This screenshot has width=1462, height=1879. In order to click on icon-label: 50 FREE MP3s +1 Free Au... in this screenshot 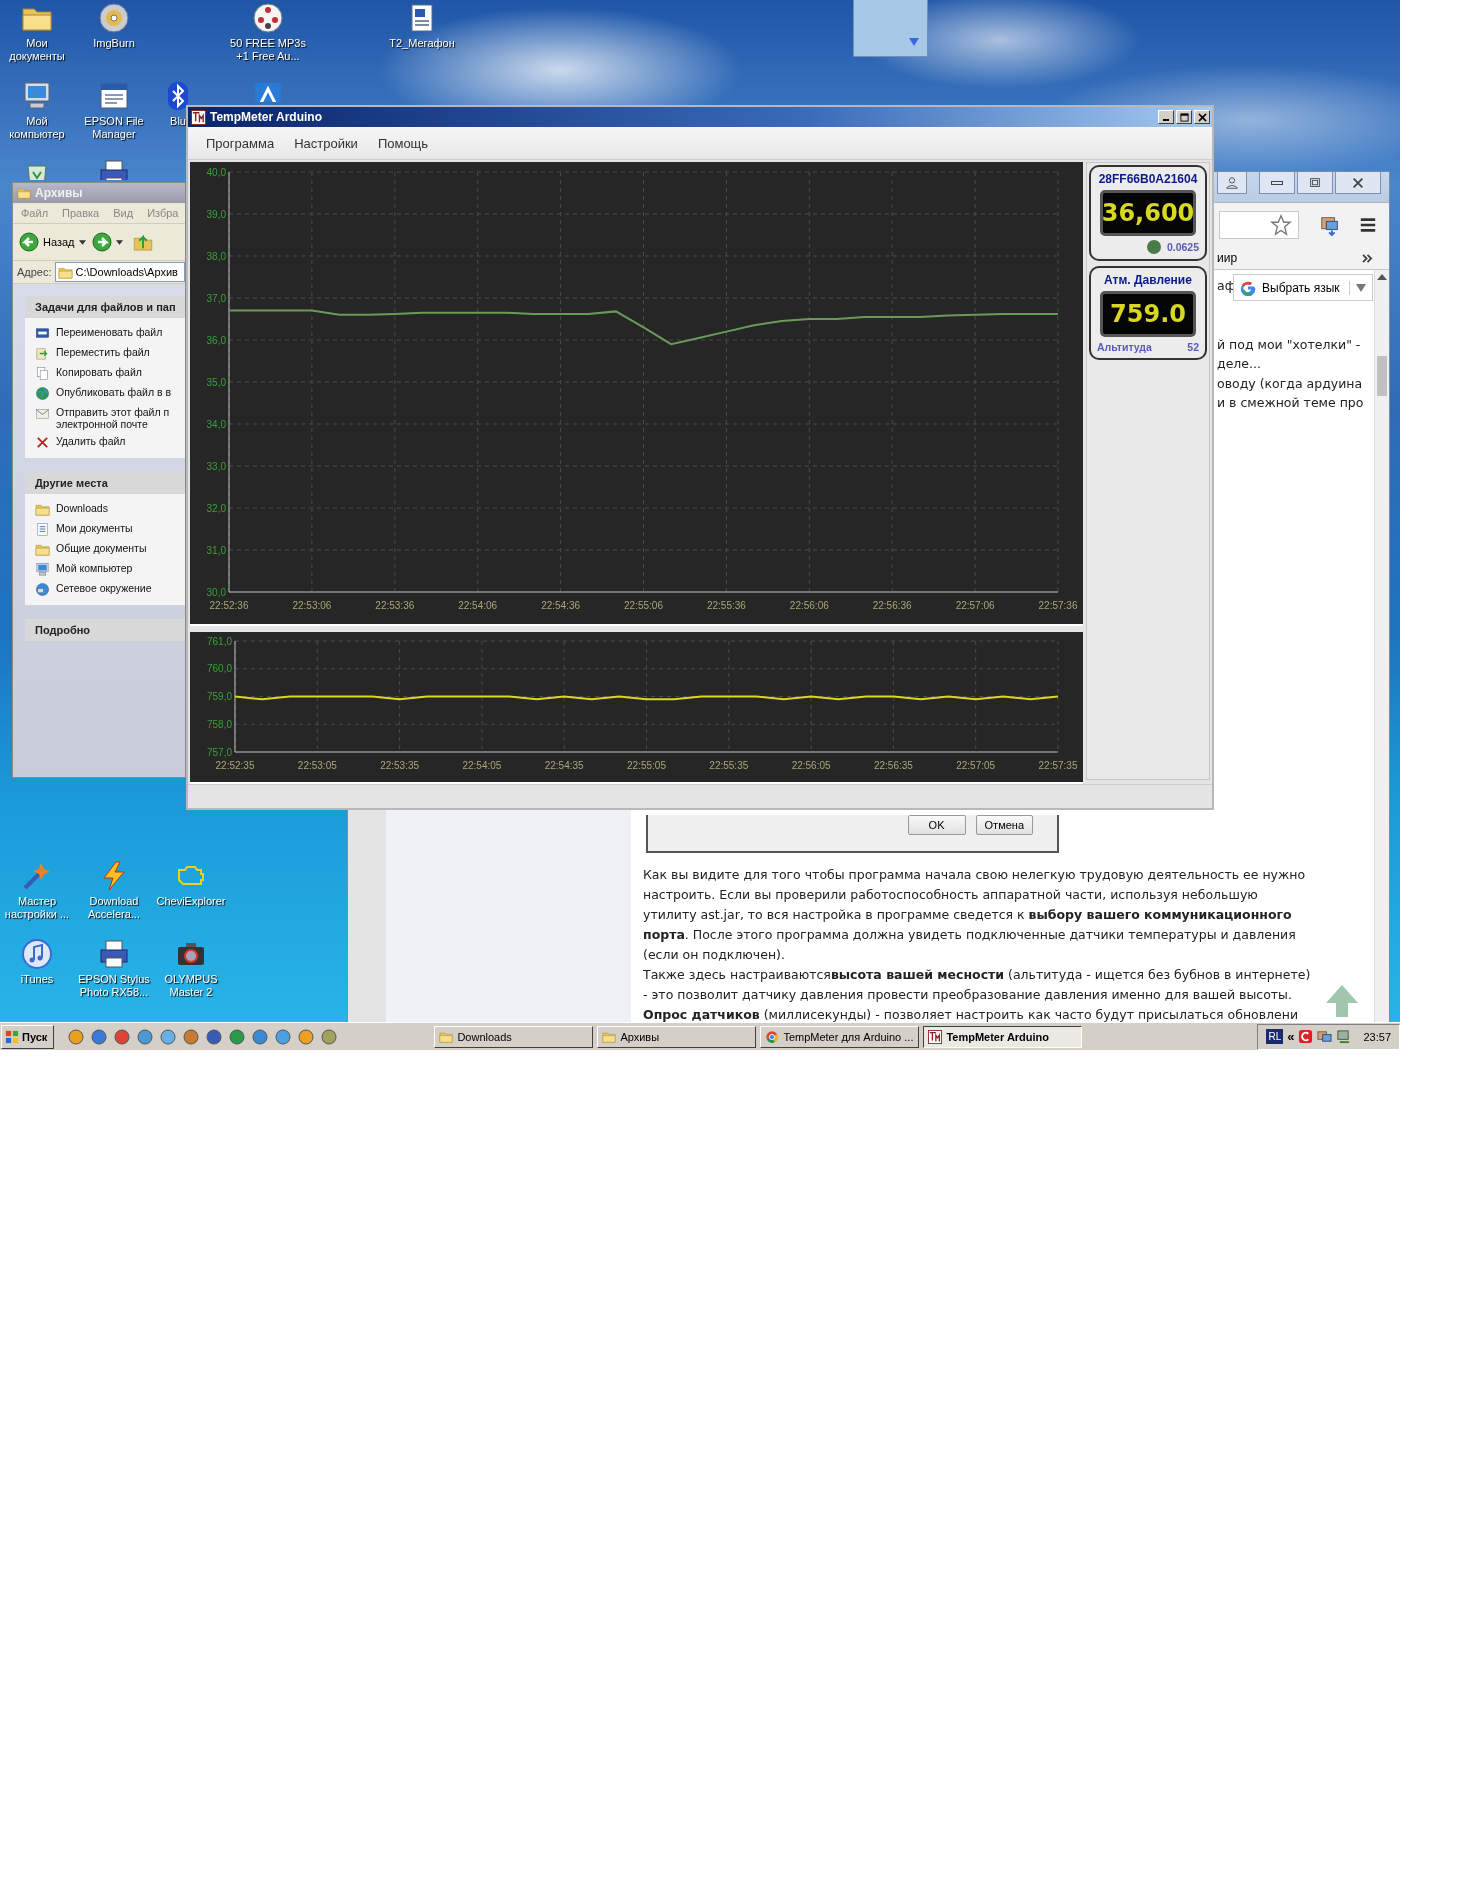, I will do `click(268, 50)`.